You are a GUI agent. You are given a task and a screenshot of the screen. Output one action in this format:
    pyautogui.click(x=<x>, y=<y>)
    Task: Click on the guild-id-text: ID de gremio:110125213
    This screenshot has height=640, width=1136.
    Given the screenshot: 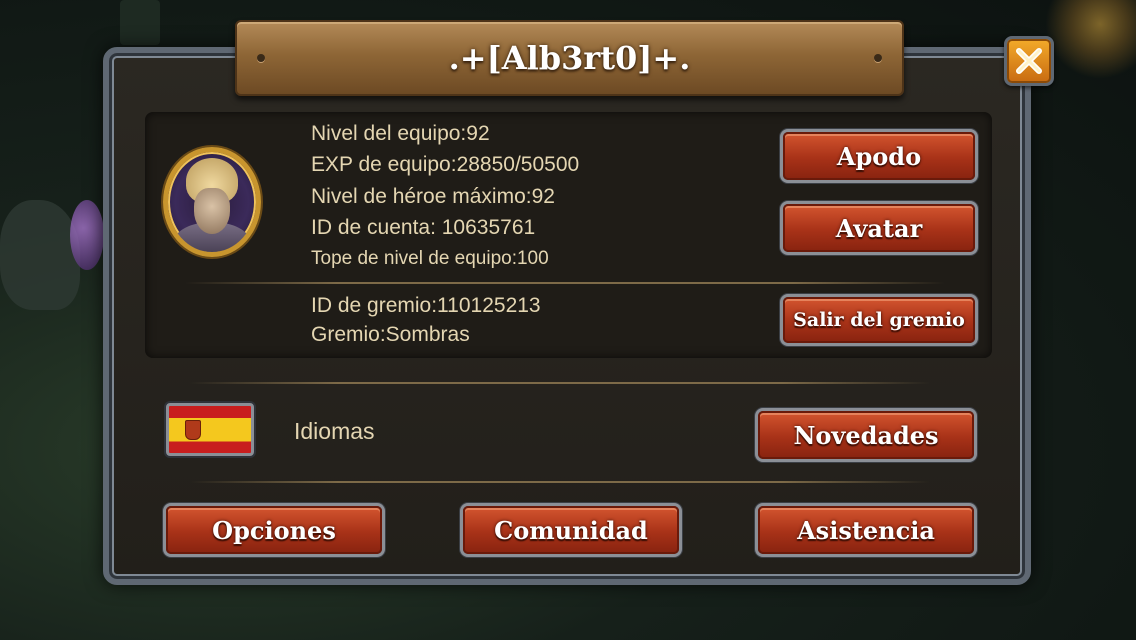 What is the action you would take?
    pyautogui.click(x=426, y=305)
    